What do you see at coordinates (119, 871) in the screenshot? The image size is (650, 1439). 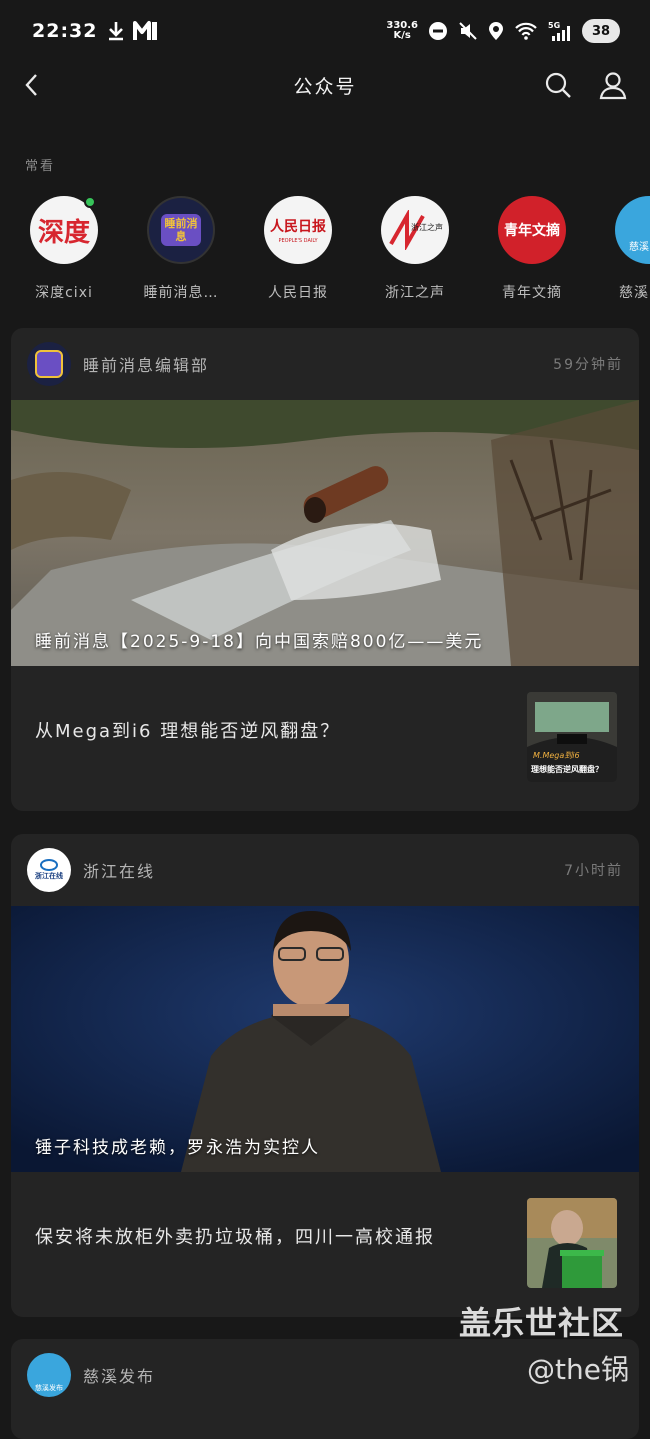 I see `account-name: 浙江在线` at bounding box center [119, 871].